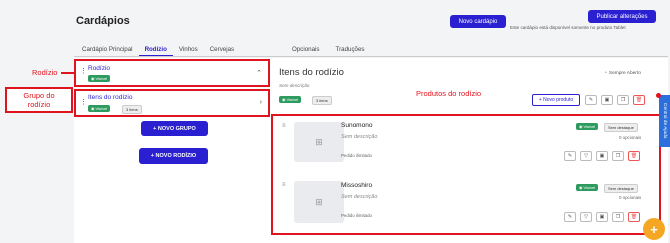  Describe the element at coordinates (188, 51) in the screenshot. I see `tab-vinhos: Vinhos` at that location.